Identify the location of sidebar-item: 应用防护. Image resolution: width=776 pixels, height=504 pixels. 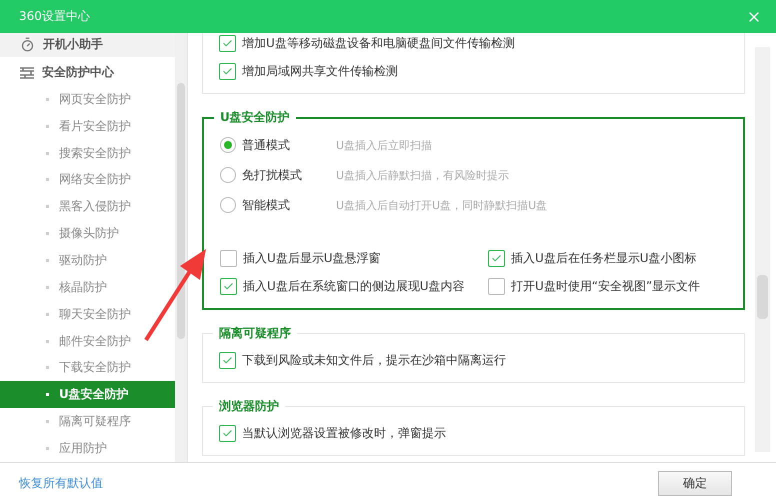
(87, 448).